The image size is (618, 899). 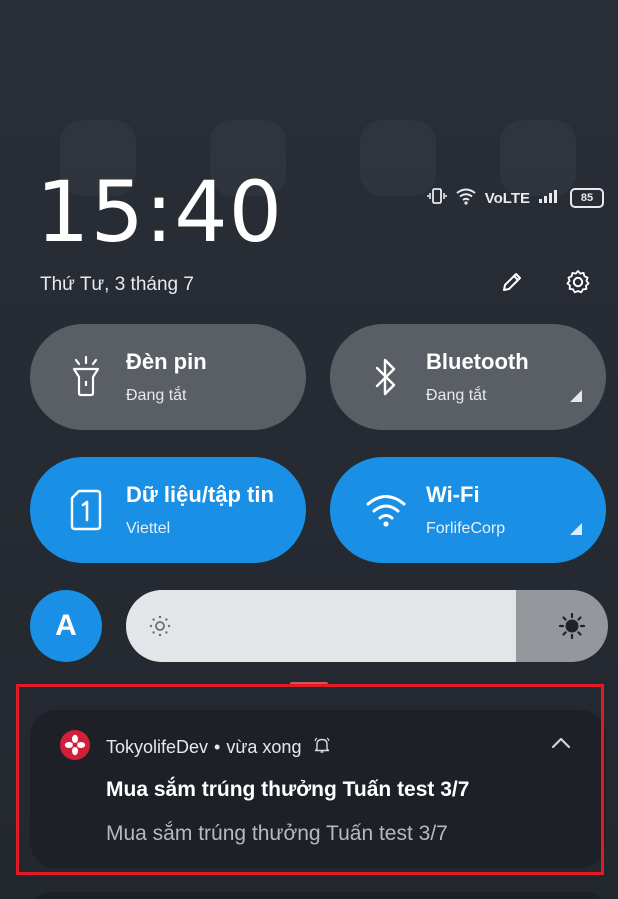 I want to click on tile-mobile-data: Dữ liệu/tập tin Viettel, so click(x=168, y=510).